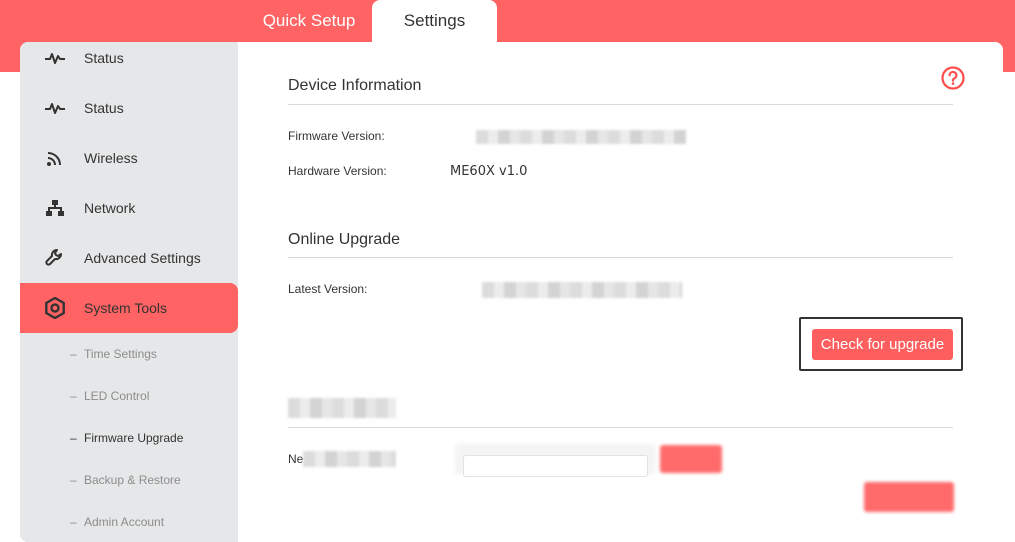 This screenshot has width=1015, height=542. Describe the element at coordinates (882, 344) in the screenshot. I see `check-for-upgrade-button: Check for upgrade` at that location.